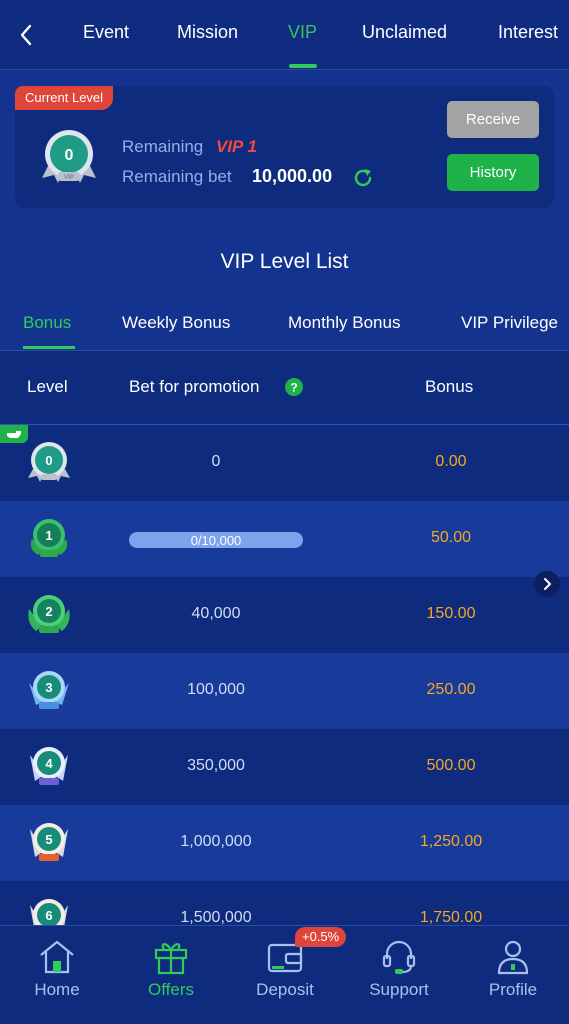  Describe the element at coordinates (513, 957) in the screenshot. I see `person-icon` at that location.